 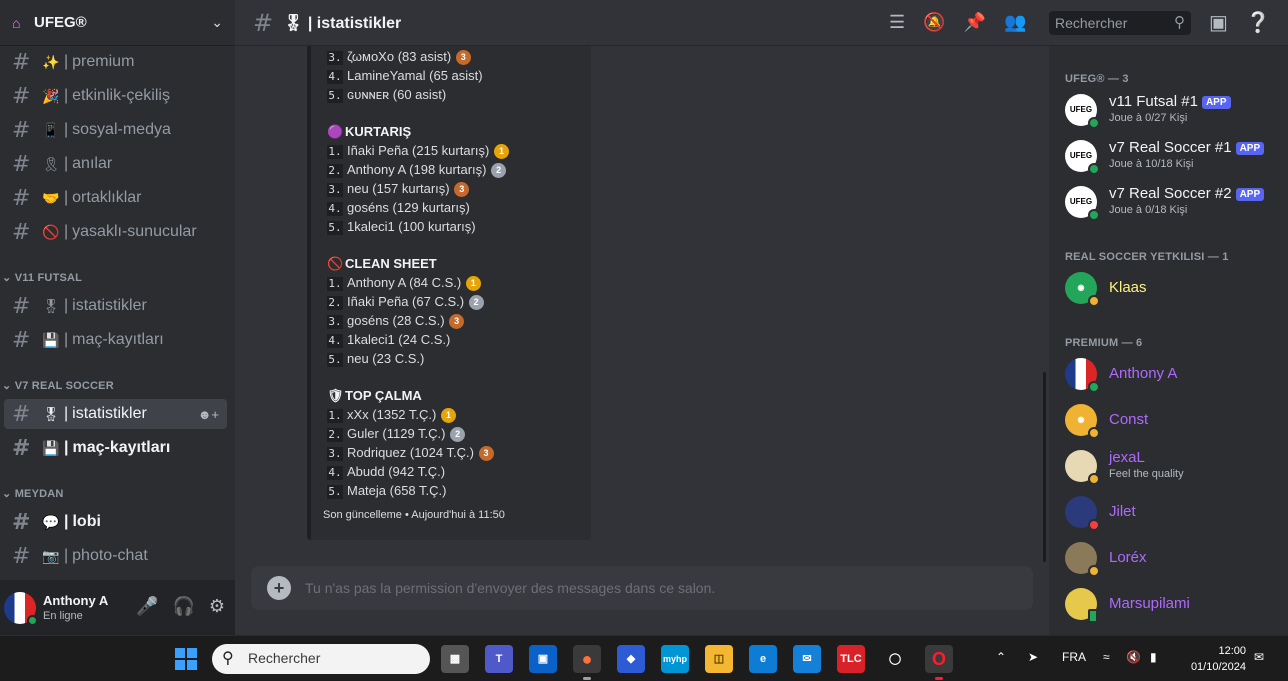 What do you see at coordinates (1218, 22) in the screenshot?
I see `inbox-icon: ▣` at bounding box center [1218, 22].